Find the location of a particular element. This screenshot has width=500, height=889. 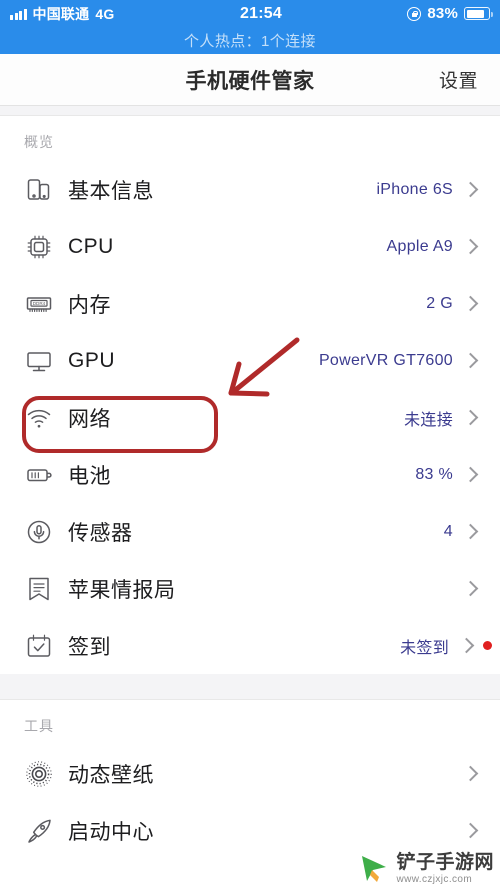

clock-label: 21:54 is located at coordinates (261, 13).